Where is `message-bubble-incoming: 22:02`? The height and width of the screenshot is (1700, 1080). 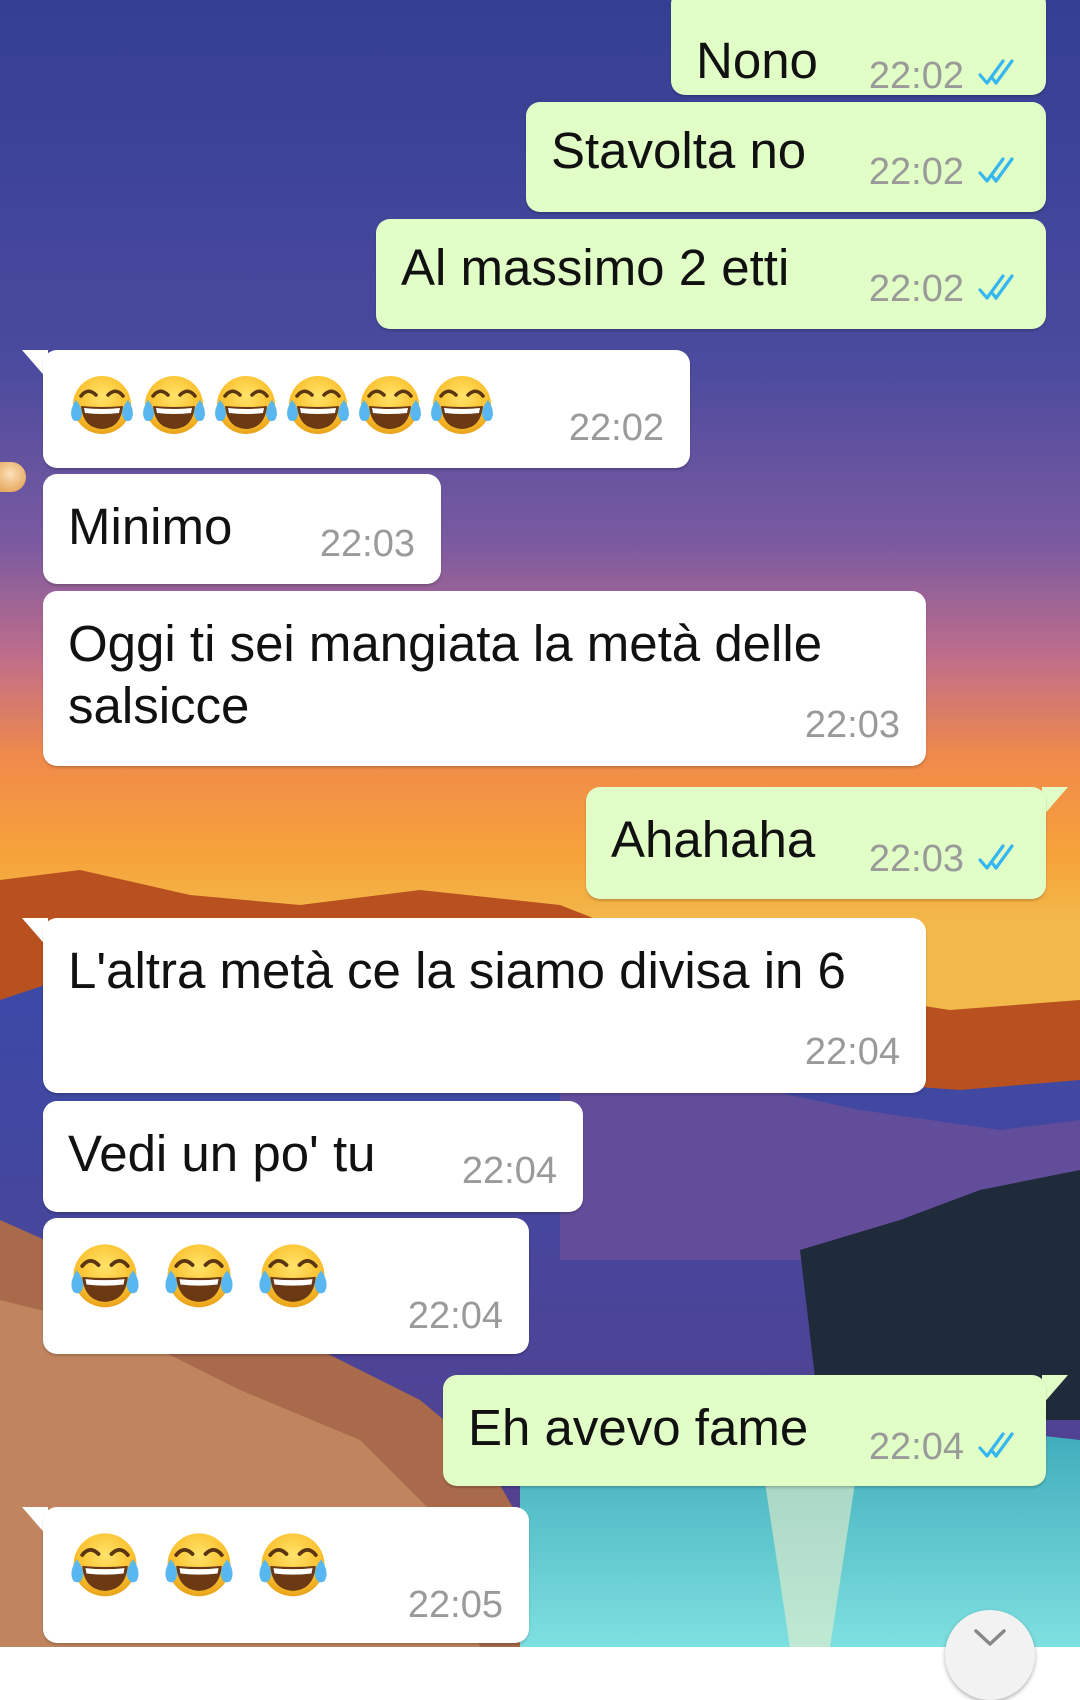
message-bubble-incoming: 22:02 is located at coordinates (366, 409).